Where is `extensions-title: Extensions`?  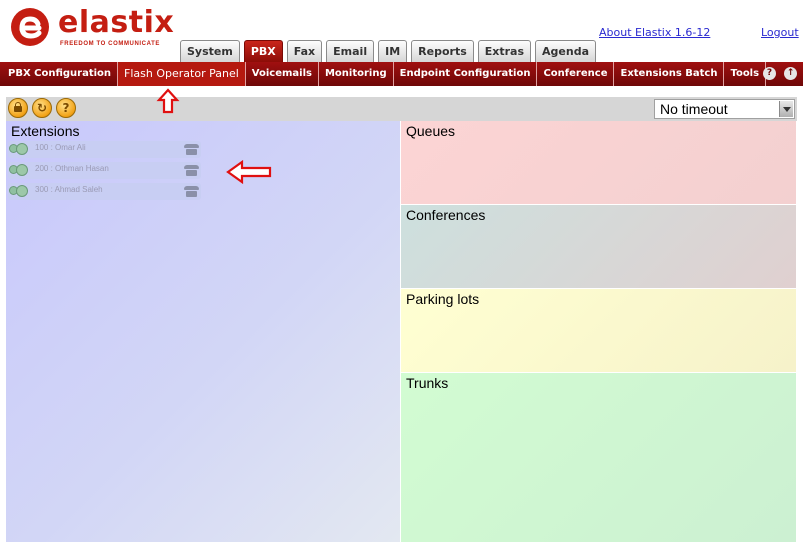
extensions-title: Extensions is located at coordinates (45, 131).